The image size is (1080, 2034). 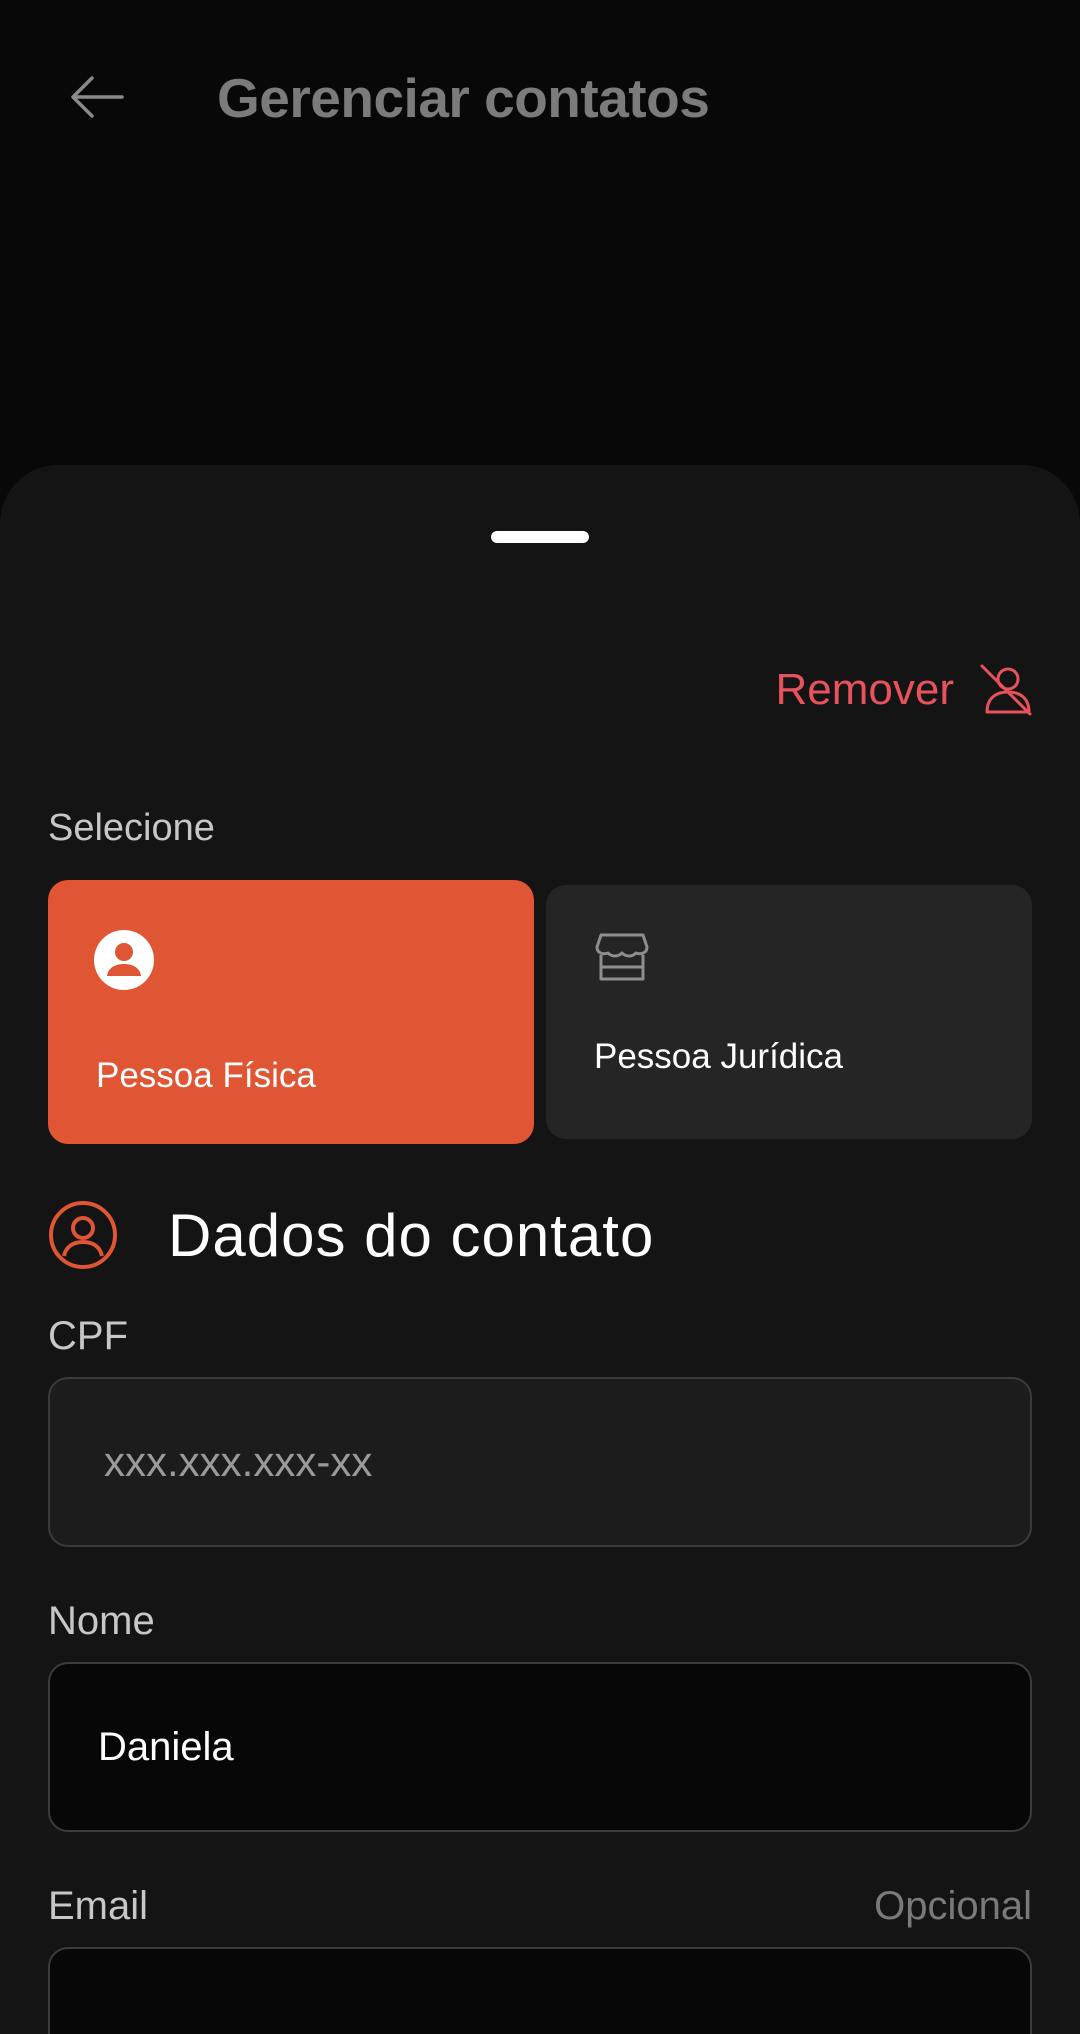 I want to click on back-button, so click(x=97, y=97).